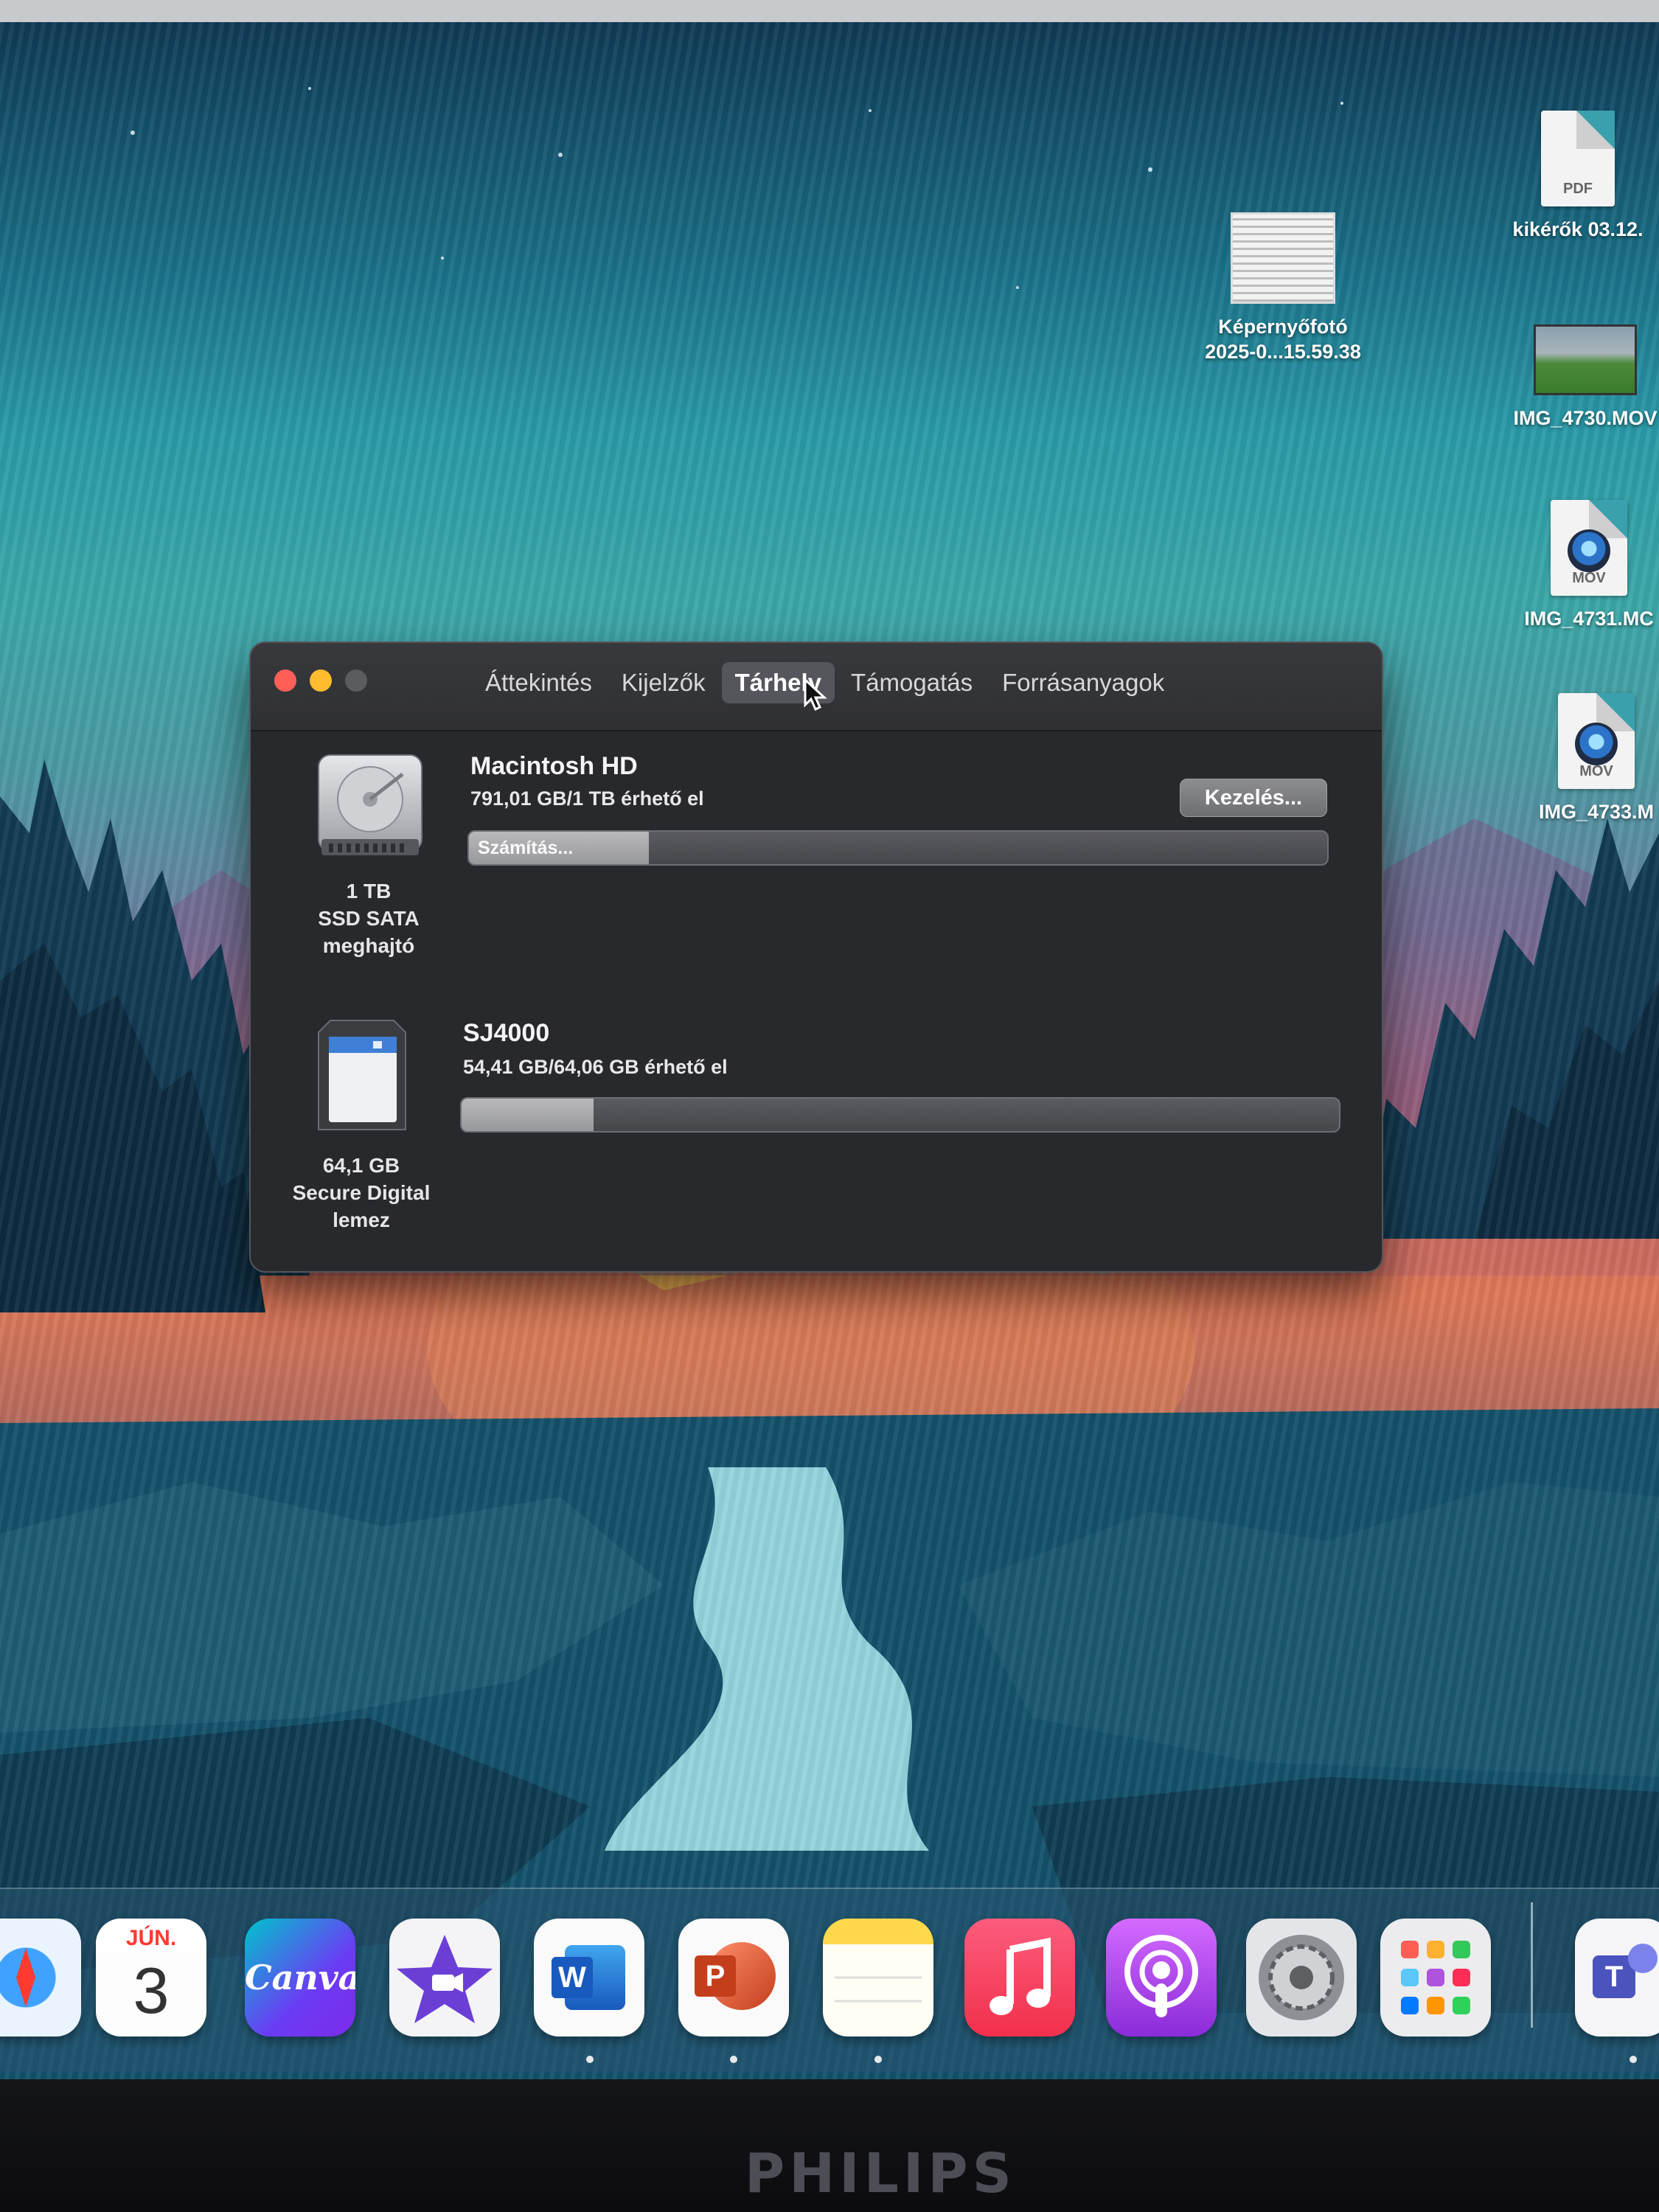 This screenshot has width=1659, height=2212. Describe the element at coordinates (362, 1075) in the screenshot. I see `sd-card-icon` at that location.